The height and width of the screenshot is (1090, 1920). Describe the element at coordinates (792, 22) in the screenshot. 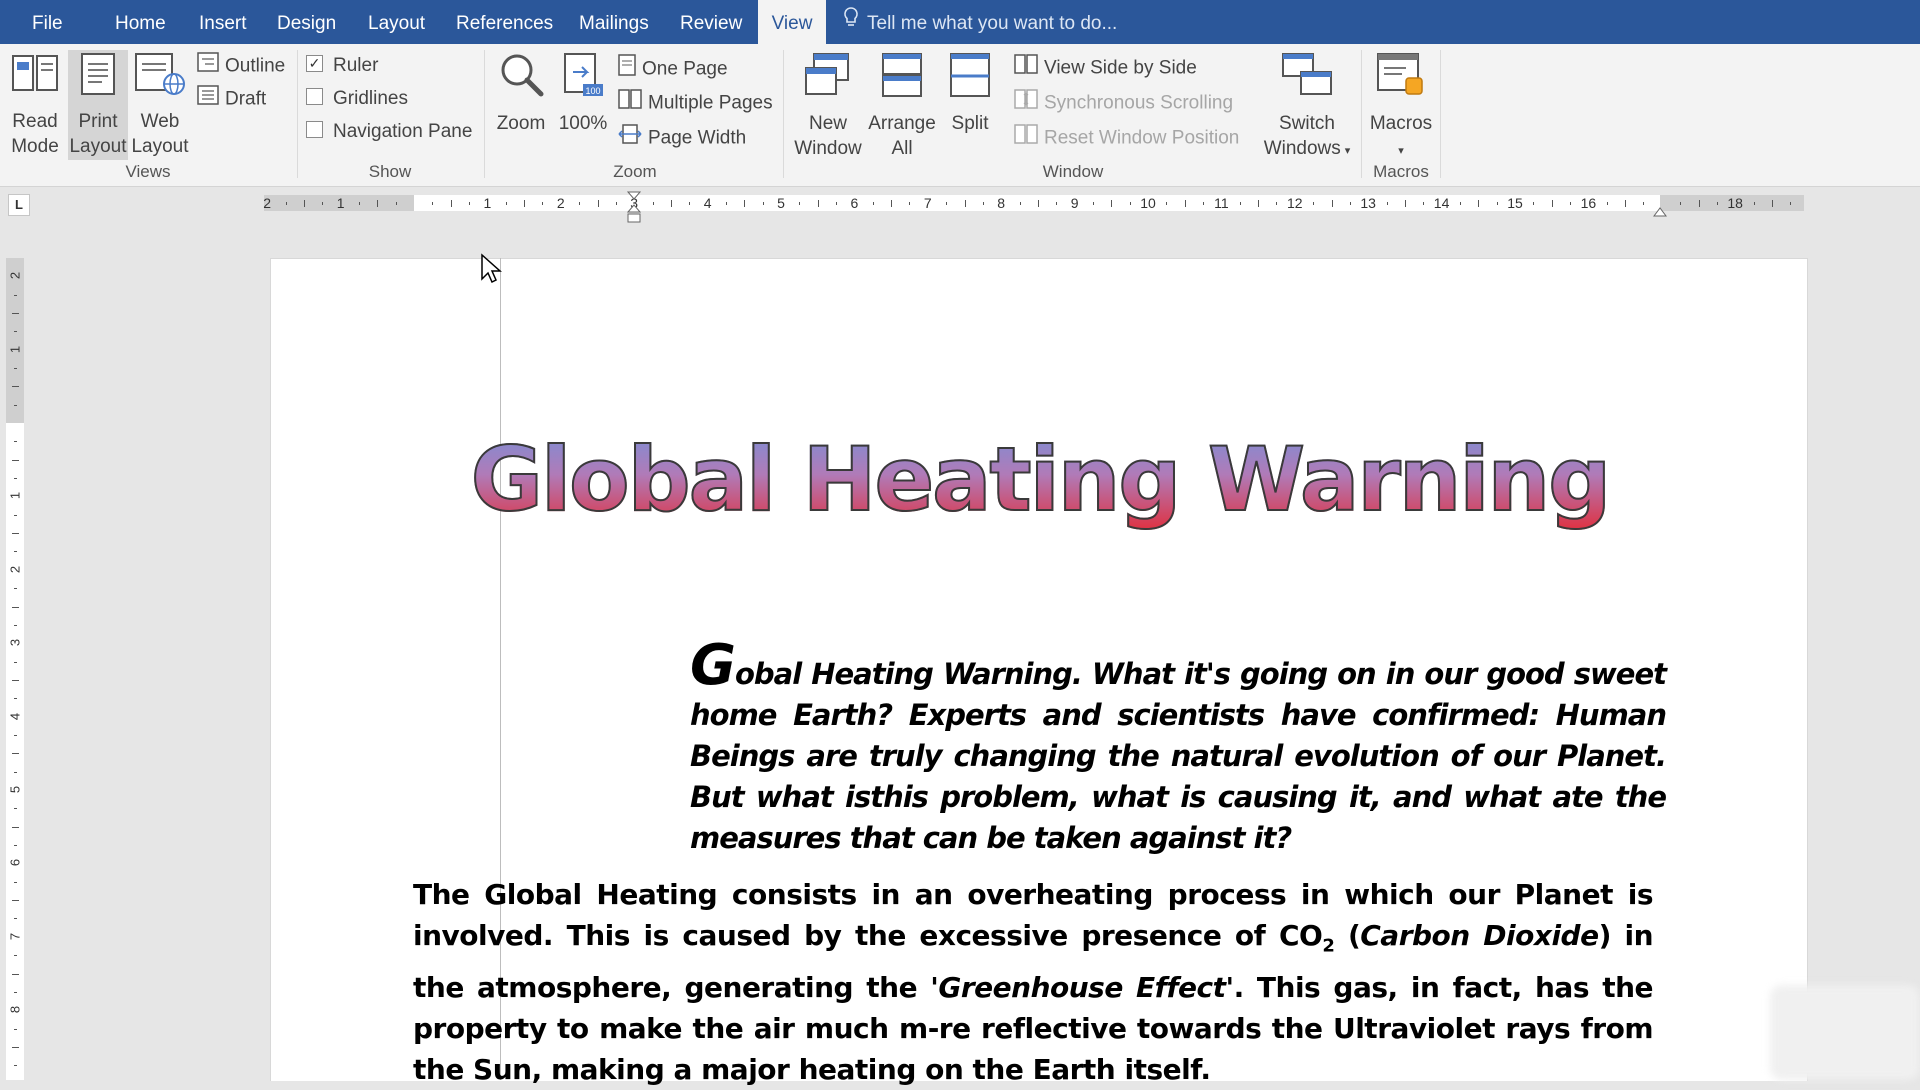

I see `tab-view: View` at that location.